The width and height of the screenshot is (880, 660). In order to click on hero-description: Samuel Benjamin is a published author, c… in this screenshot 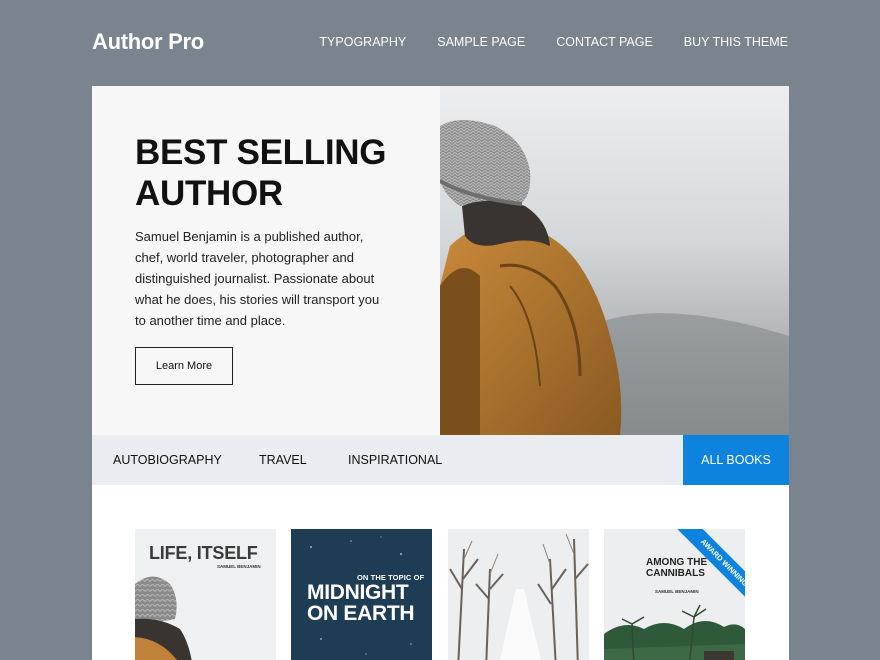, I will do `click(257, 278)`.